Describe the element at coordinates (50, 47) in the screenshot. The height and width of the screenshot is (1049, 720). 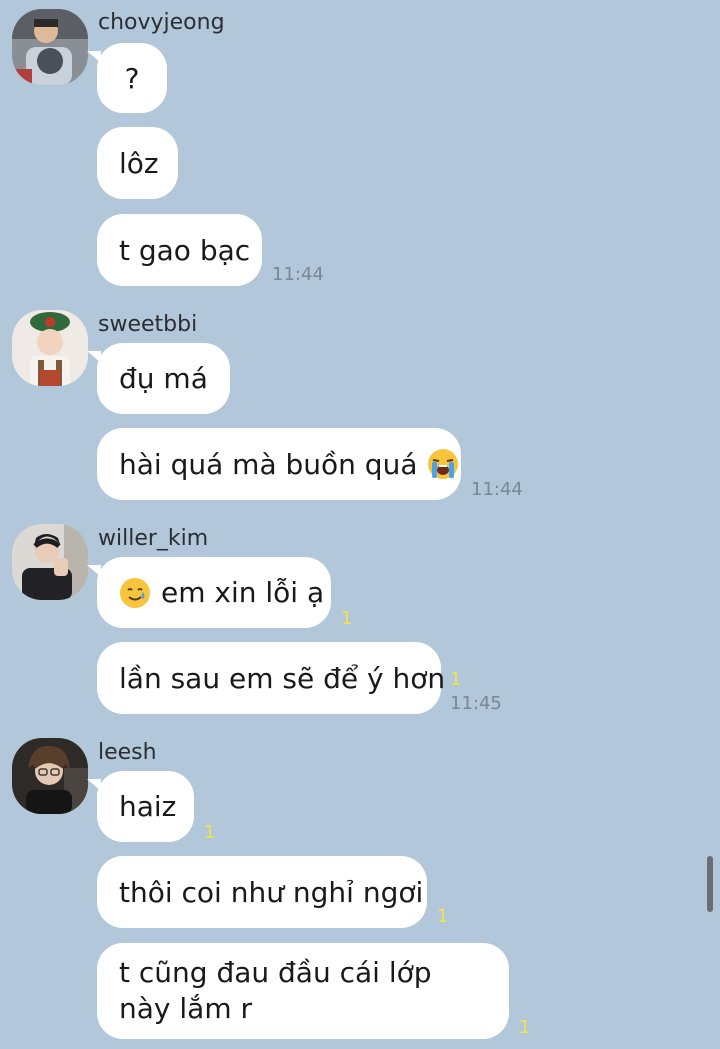
I see `avatar-chovyjeong` at that location.